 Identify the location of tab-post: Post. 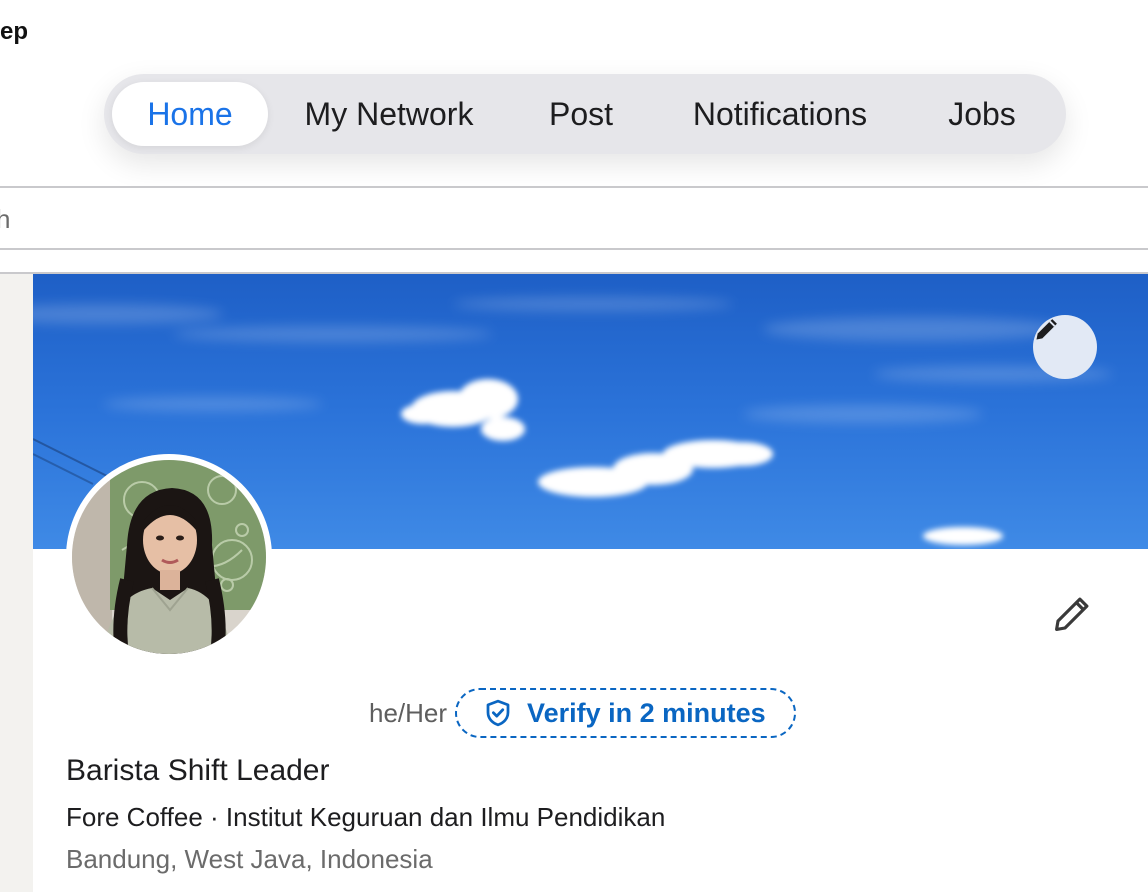
(581, 114).